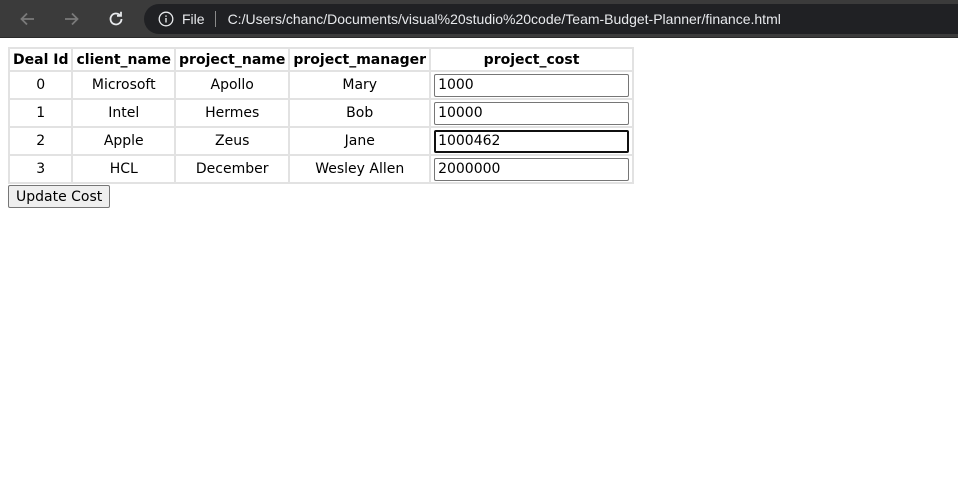 The height and width of the screenshot is (484, 958). What do you see at coordinates (360, 113) in the screenshot?
I see `project-manager-cell: Bob` at bounding box center [360, 113].